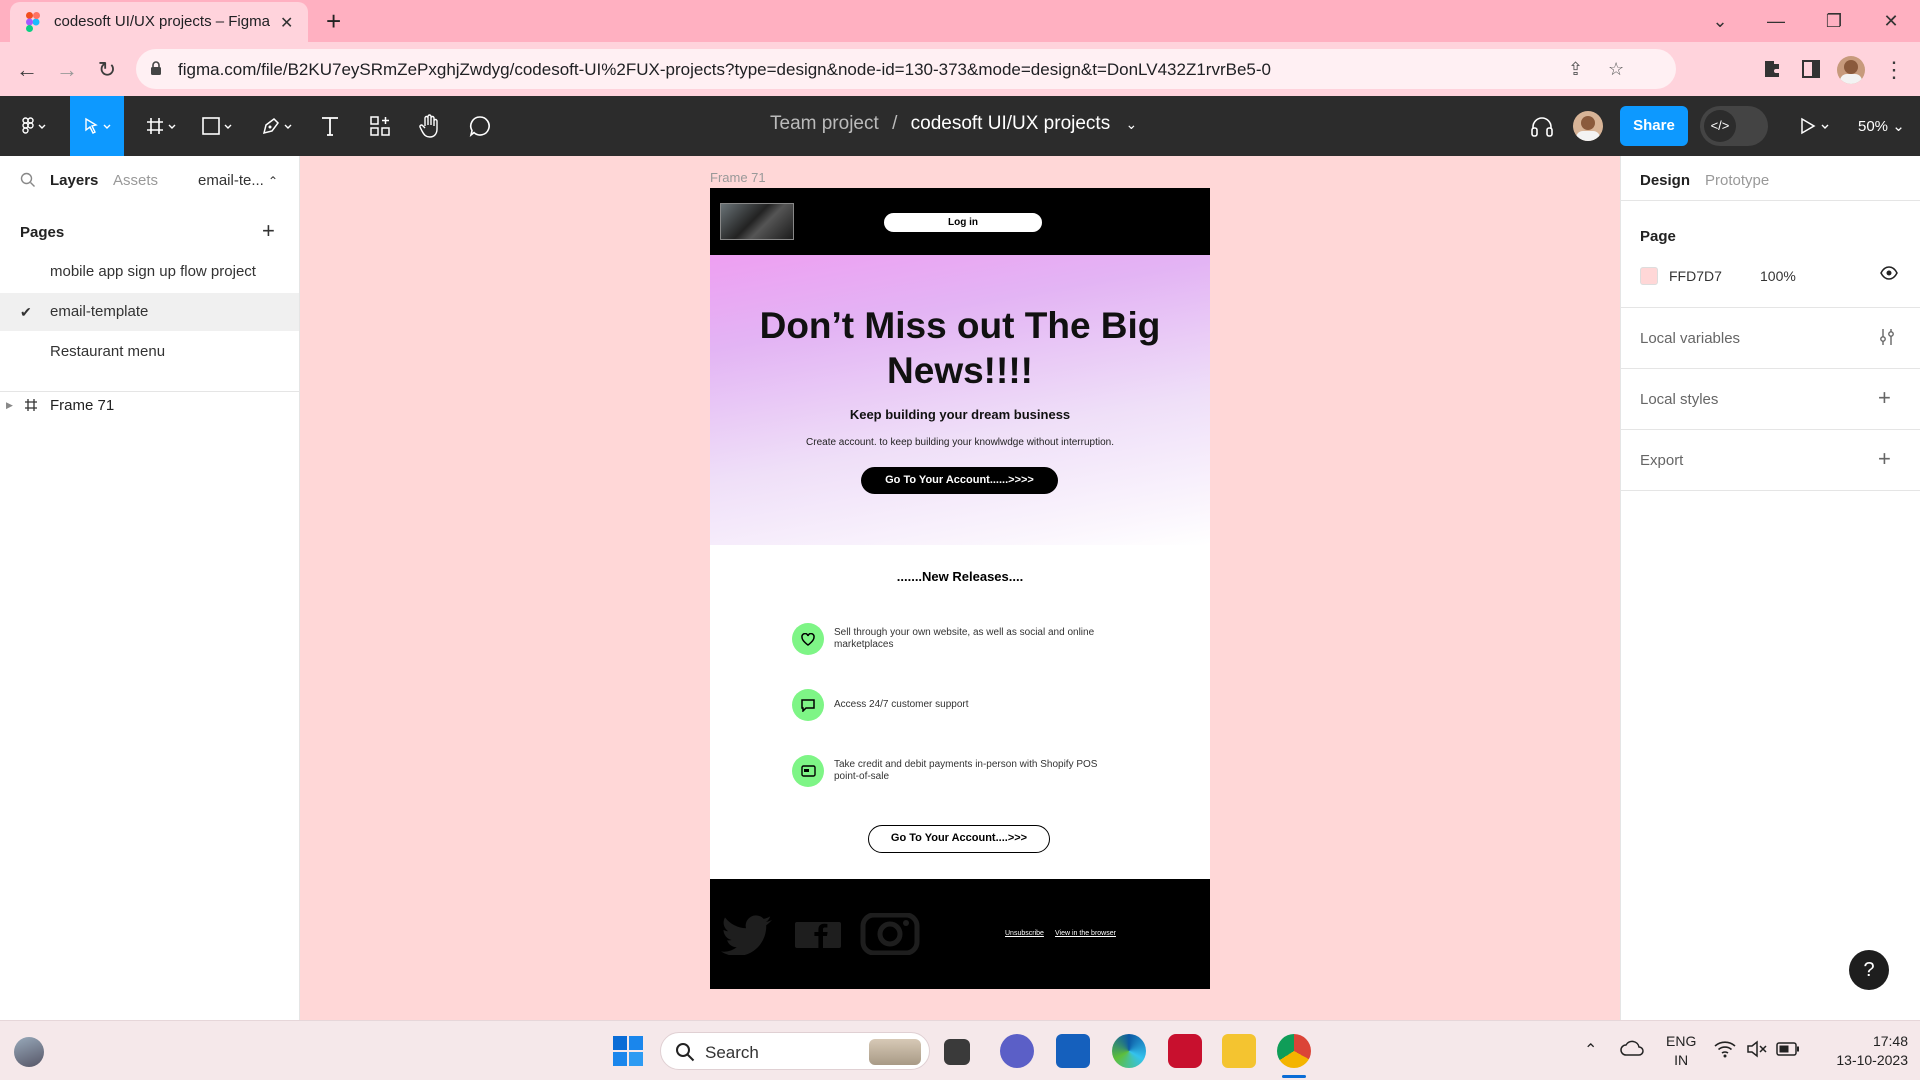 This screenshot has width=1920, height=1080. I want to click on share-button: Share, so click(1654, 126).